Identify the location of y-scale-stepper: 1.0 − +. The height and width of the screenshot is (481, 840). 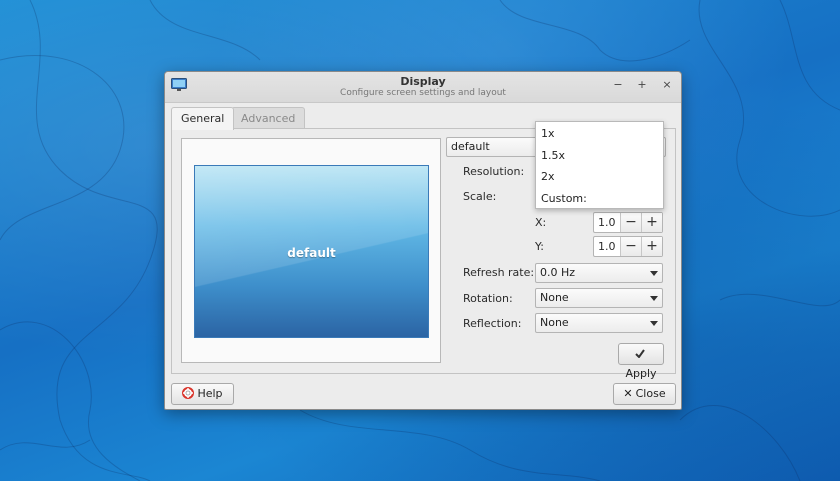
(628, 246).